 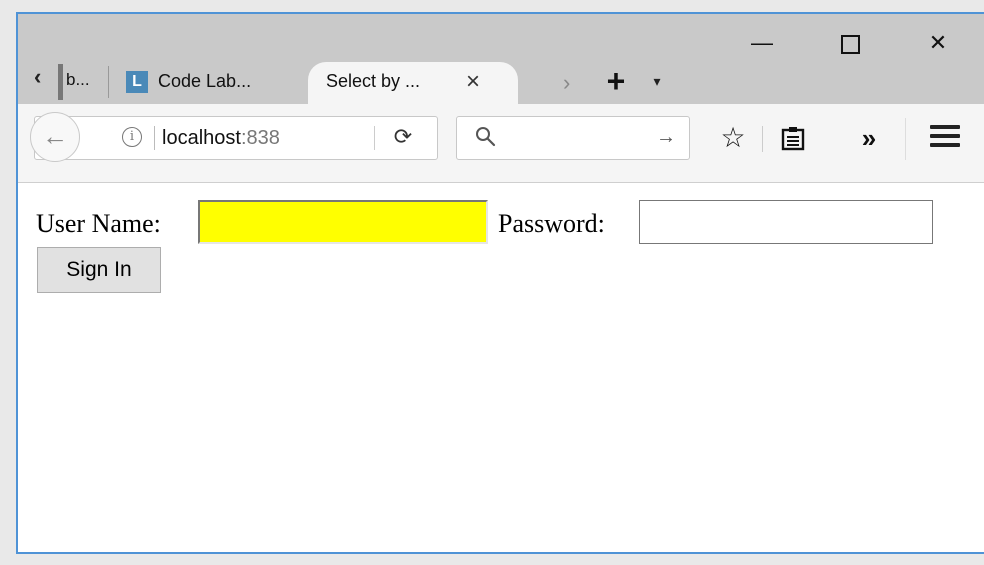 I want to click on reload-icon: ⟳, so click(x=403, y=137).